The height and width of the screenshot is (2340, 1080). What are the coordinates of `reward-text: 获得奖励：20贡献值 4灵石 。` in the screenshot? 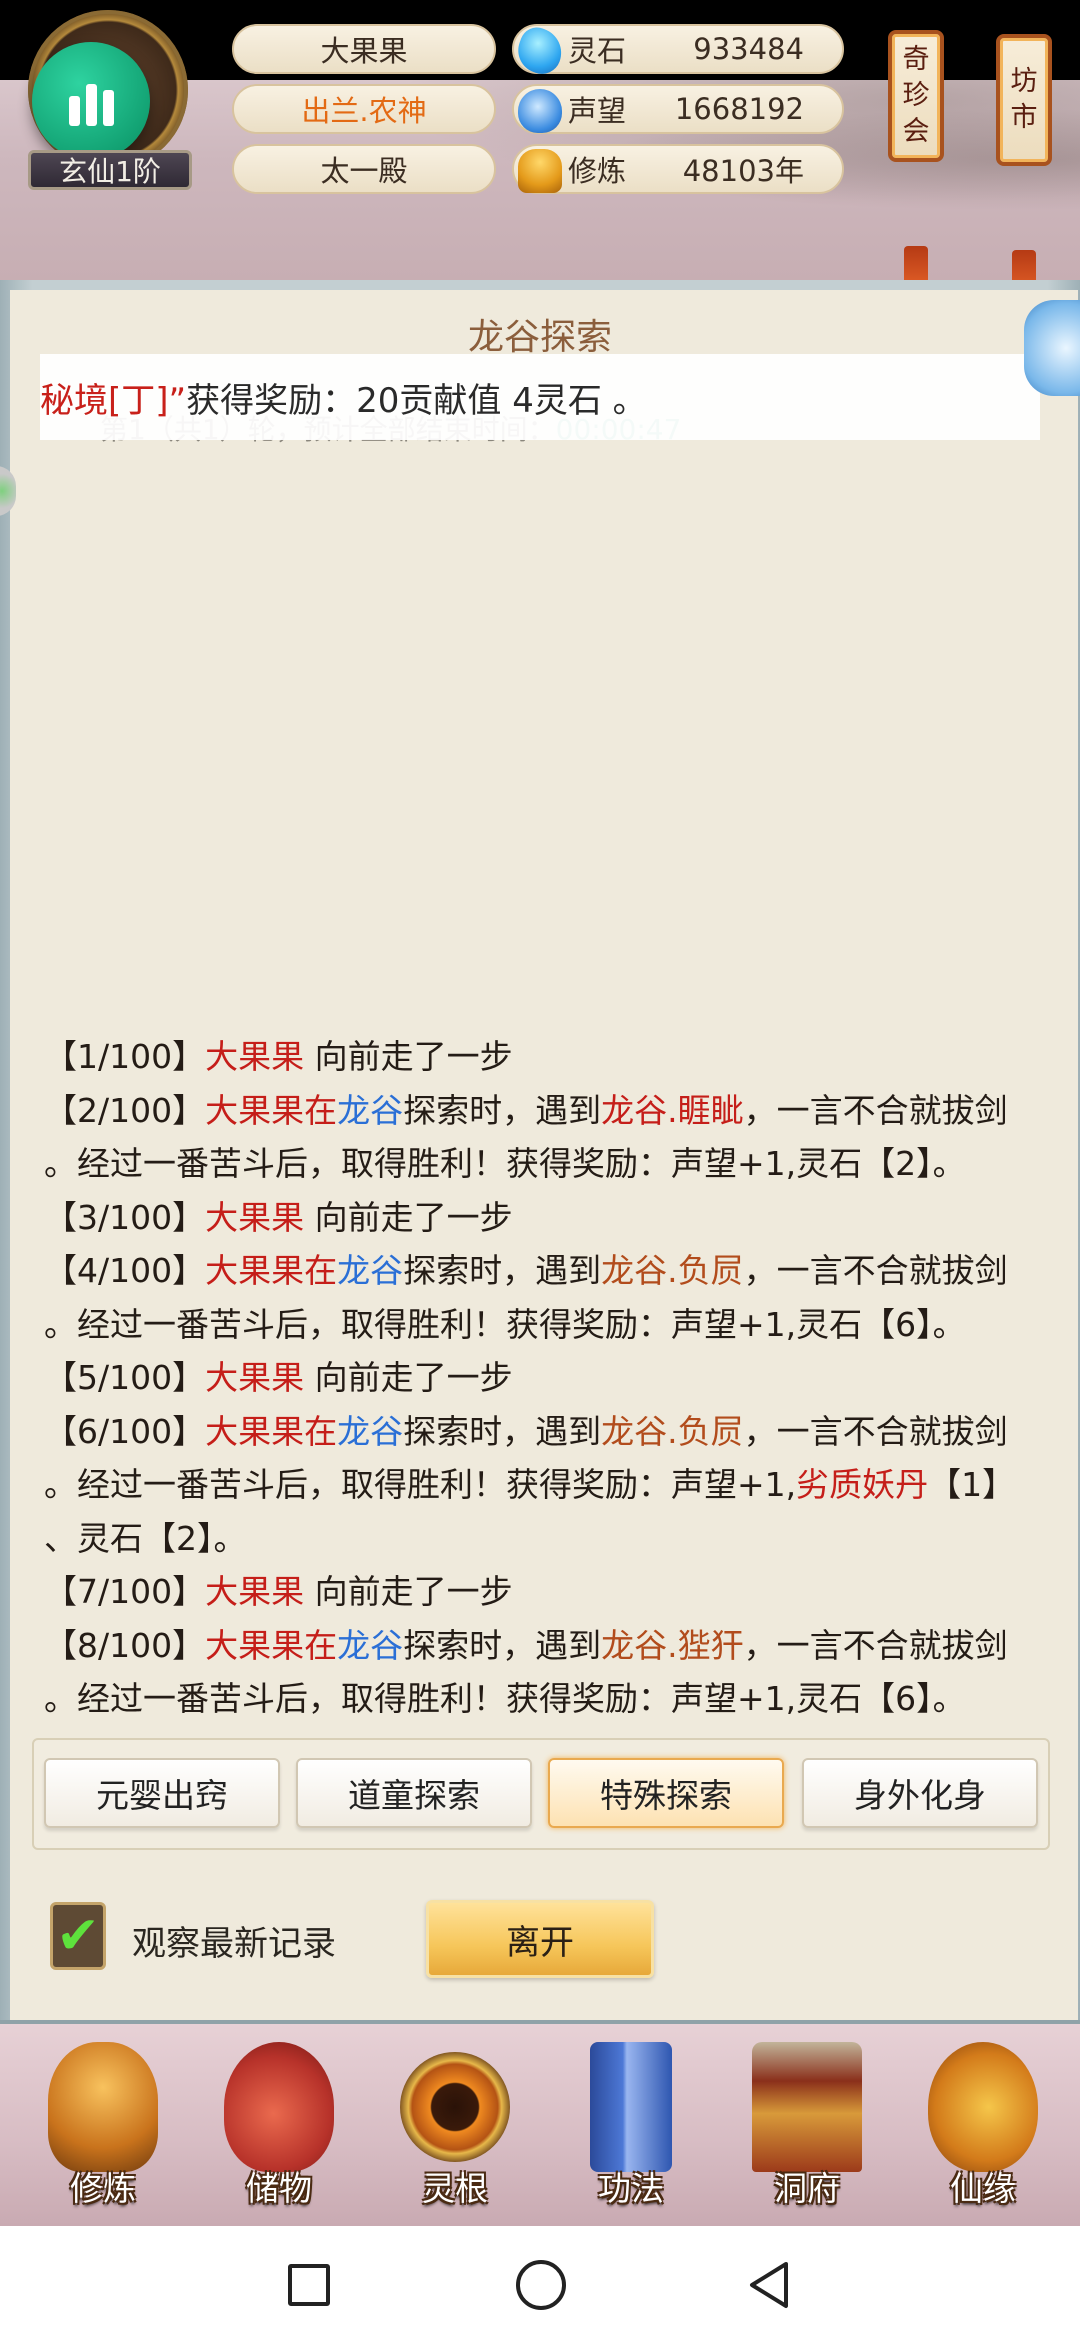 It's located at (416, 400).